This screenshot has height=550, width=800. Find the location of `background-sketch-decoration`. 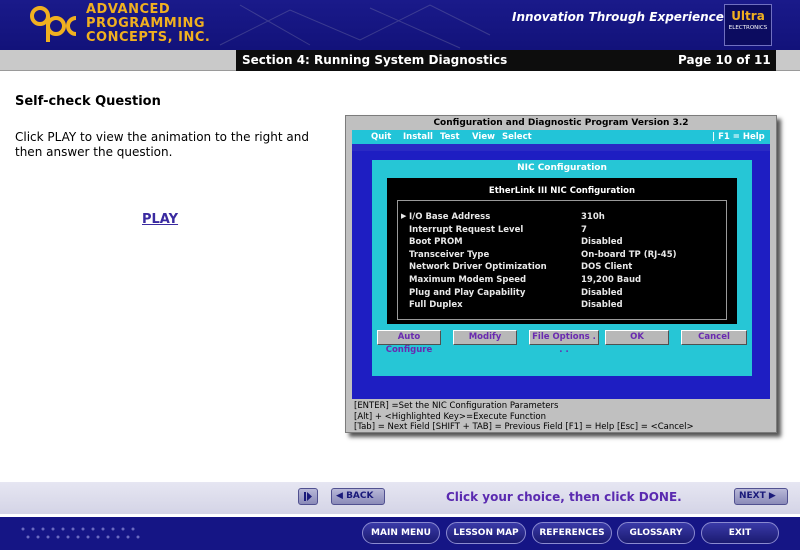

background-sketch-decoration is located at coordinates (355, 26).